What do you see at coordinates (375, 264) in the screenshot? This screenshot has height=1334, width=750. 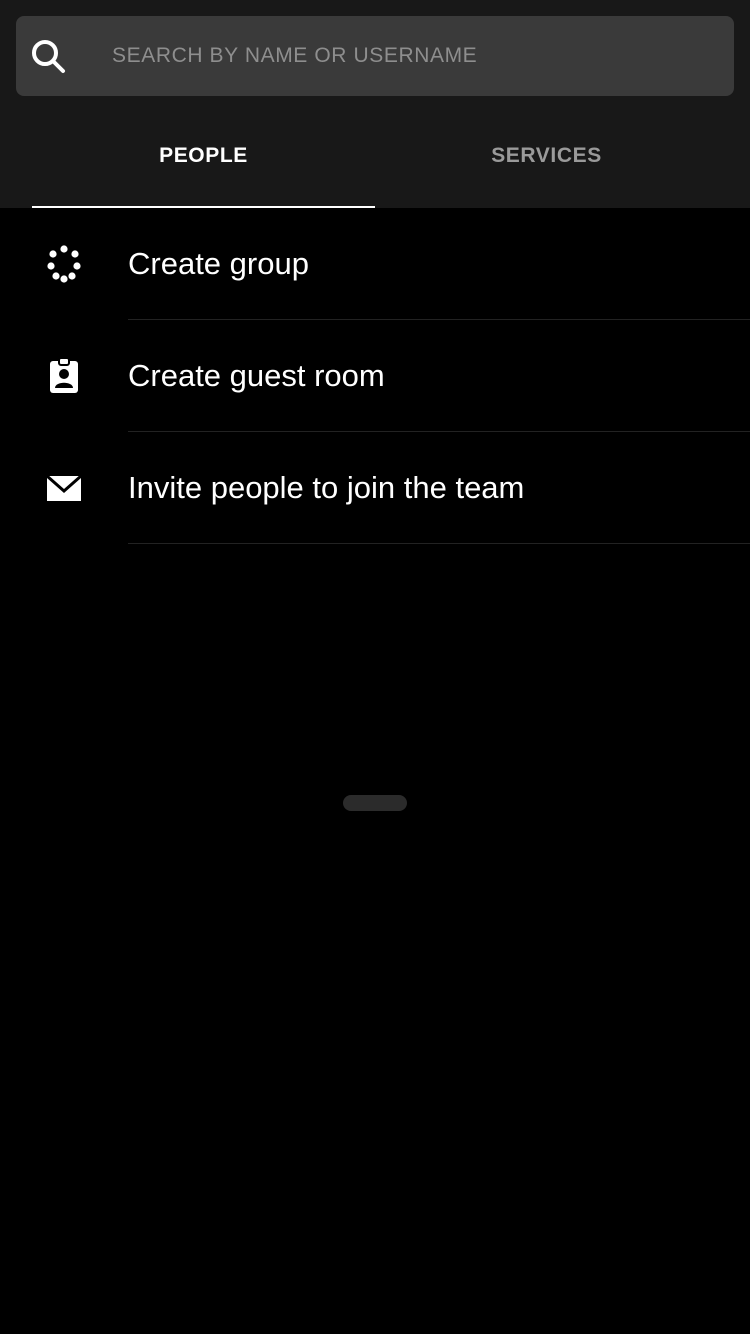 I see `create-group-item: Create group` at bounding box center [375, 264].